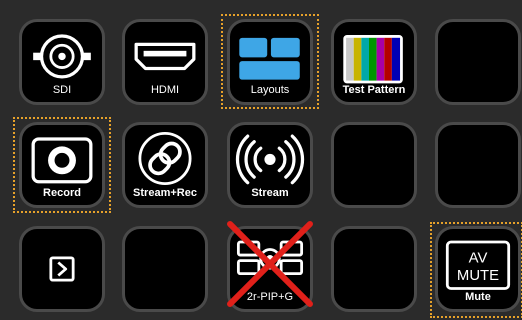 Image resolution: width=522 pixels, height=320 pixels. Describe the element at coordinates (165, 90) in the screenshot. I see `key-label: HDMI` at that location.